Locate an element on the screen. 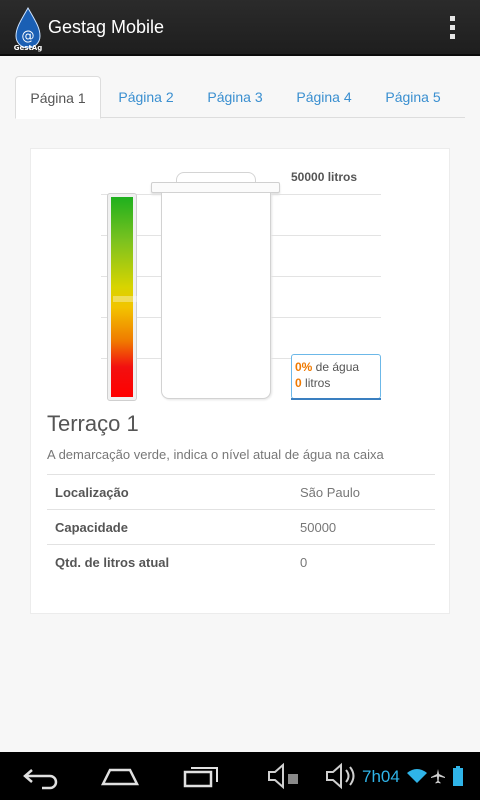 This screenshot has height=800, width=480. tab-pagina-3: Página 3 is located at coordinates (235, 97).